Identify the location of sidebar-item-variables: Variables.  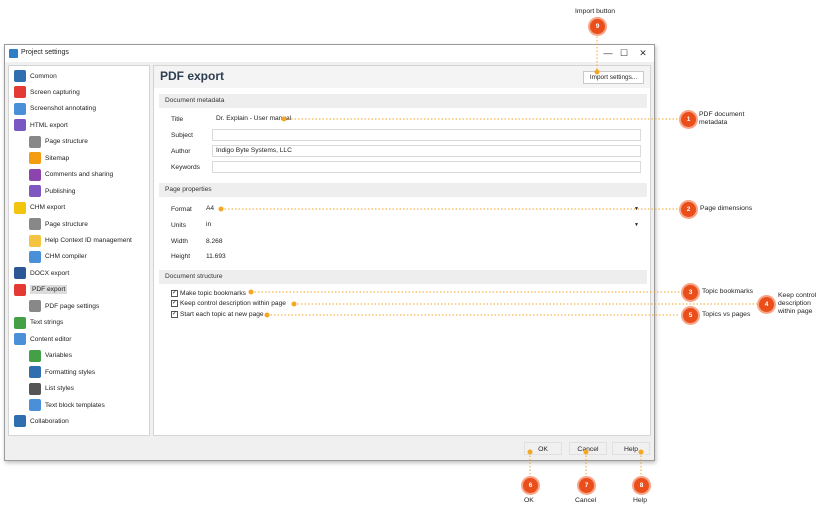
(50, 356).